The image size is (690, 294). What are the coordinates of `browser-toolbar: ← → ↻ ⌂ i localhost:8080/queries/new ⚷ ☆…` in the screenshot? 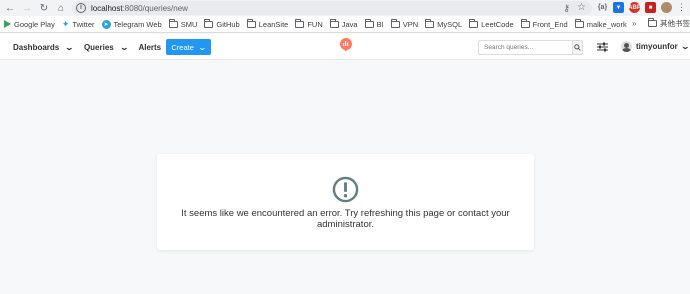 It's located at (345, 8).